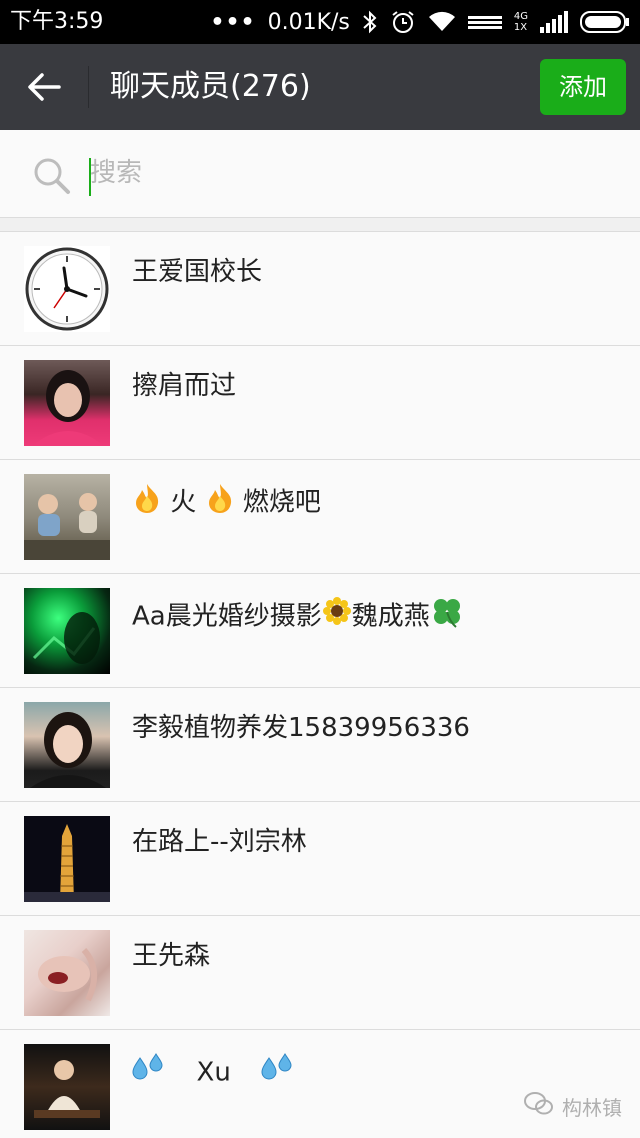 The image size is (640, 1138). What do you see at coordinates (583, 87) in the screenshot?
I see `add-member-button: 添加` at bounding box center [583, 87].